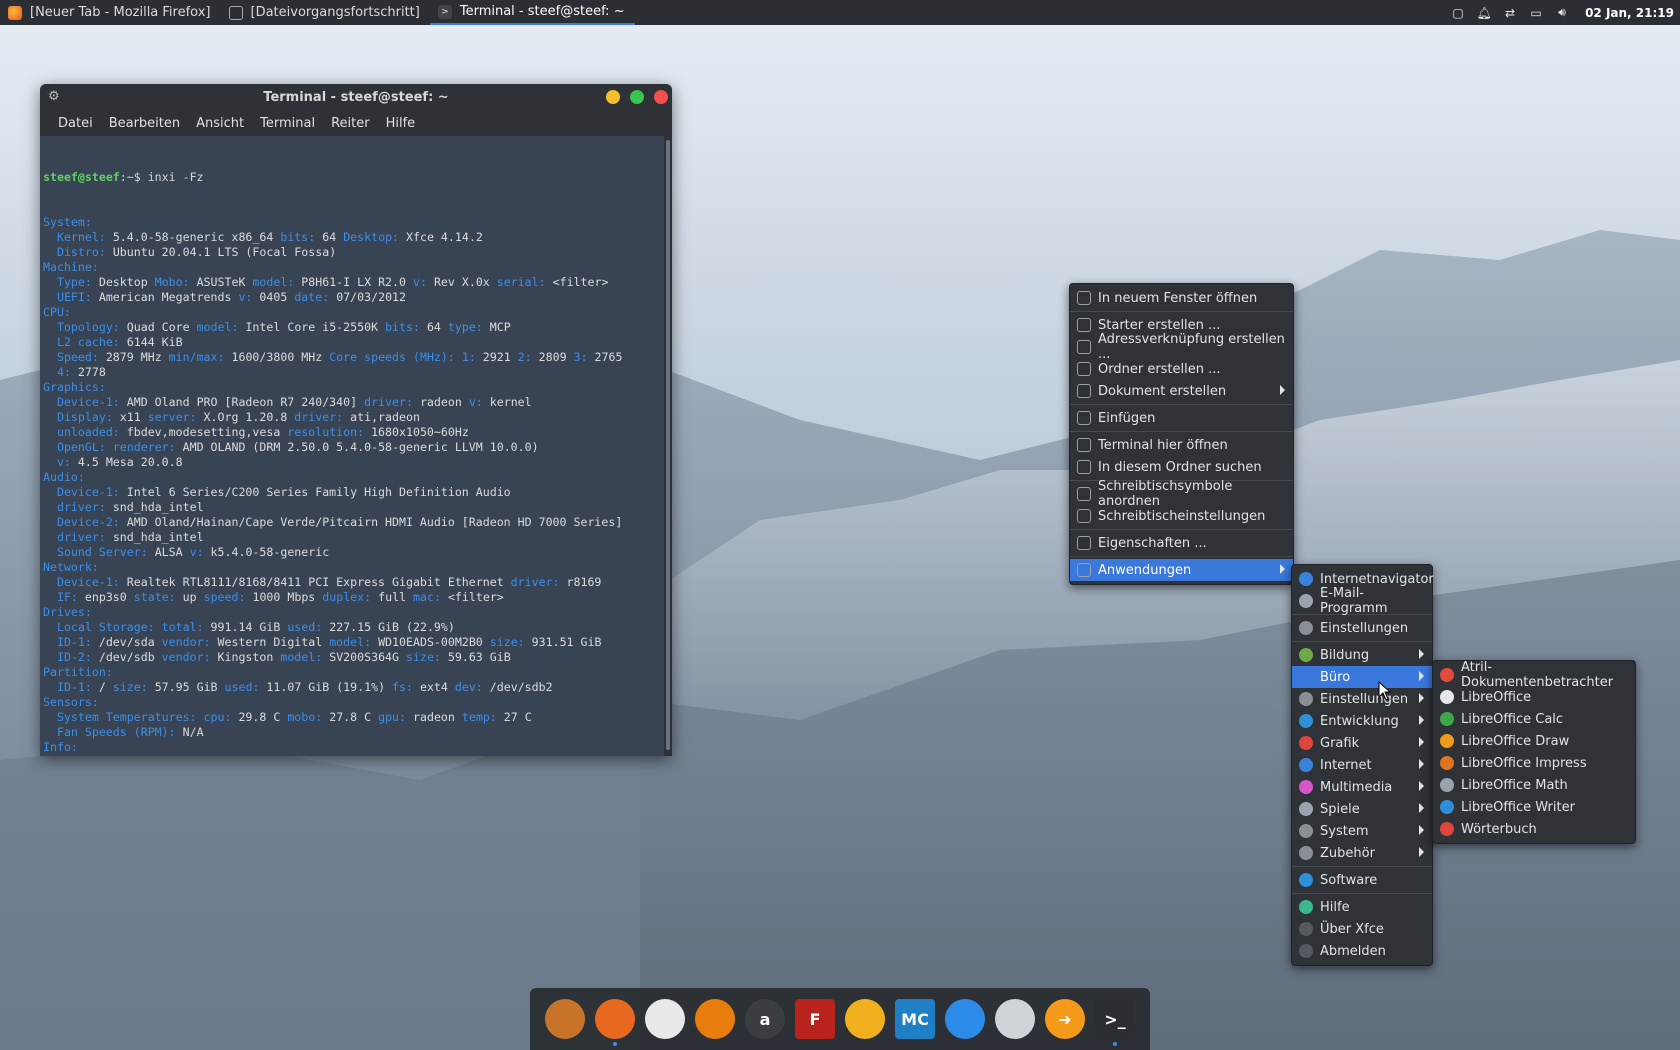  What do you see at coordinates (1534, 697) in the screenshot?
I see `office-menu-item-libreoffice: LibreOffice` at bounding box center [1534, 697].